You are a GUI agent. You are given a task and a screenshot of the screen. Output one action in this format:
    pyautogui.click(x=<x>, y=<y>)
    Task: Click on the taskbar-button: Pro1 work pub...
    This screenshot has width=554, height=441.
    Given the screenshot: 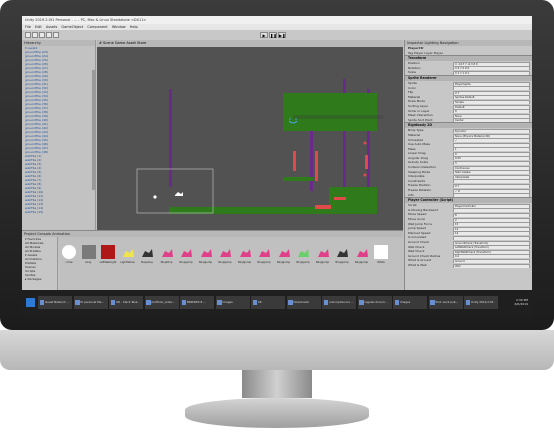 What is the action you would take?
    pyautogui.click(x=445, y=302)
    